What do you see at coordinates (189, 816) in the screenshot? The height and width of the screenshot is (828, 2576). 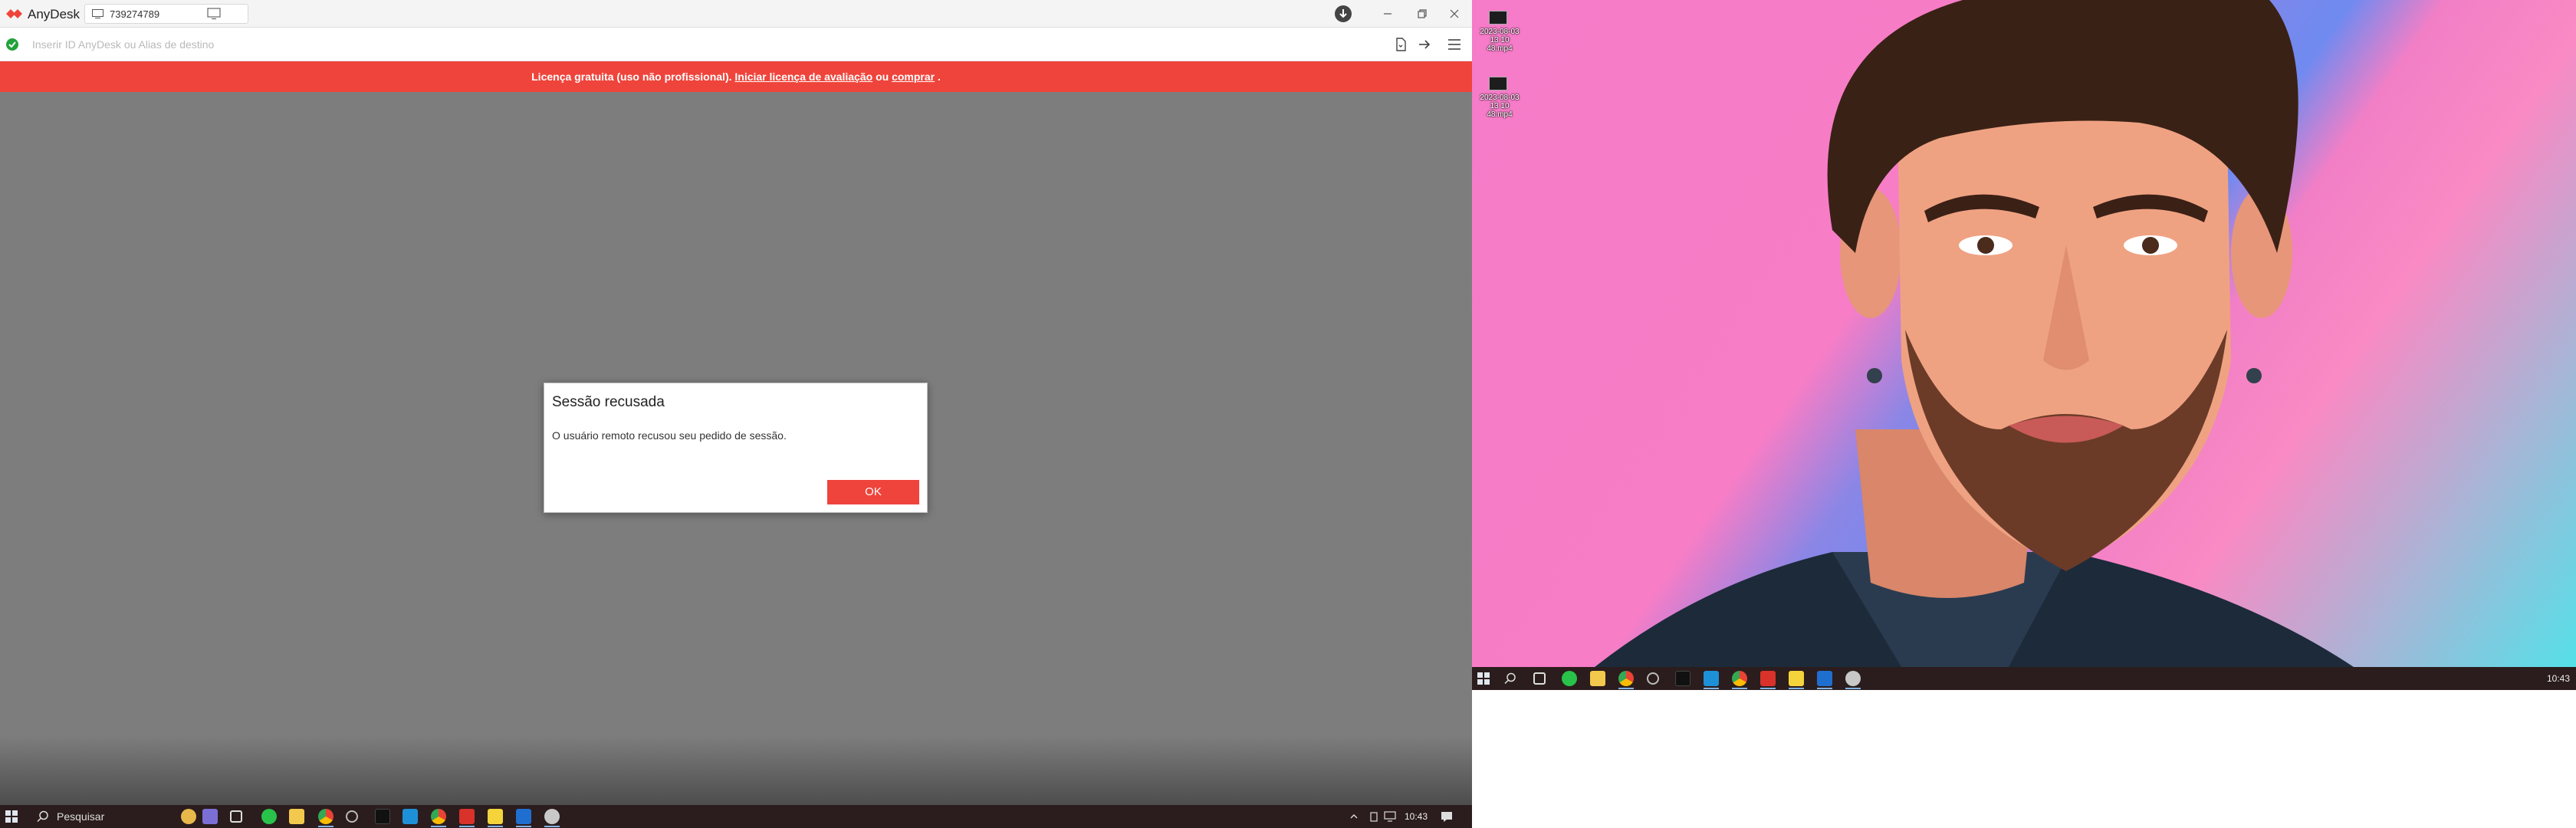 I see `widgets-icon` at bounding box center [189, 816].